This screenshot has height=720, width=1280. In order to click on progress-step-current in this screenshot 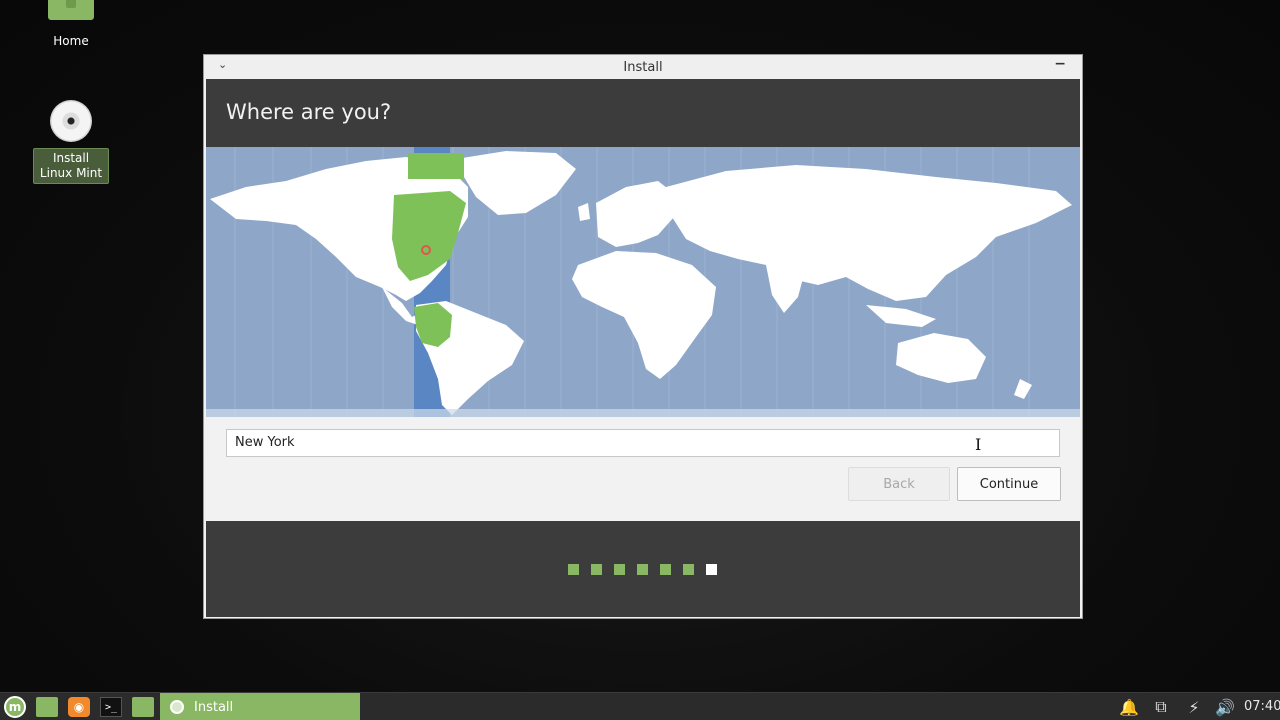, I will do `click(711, 569)`.